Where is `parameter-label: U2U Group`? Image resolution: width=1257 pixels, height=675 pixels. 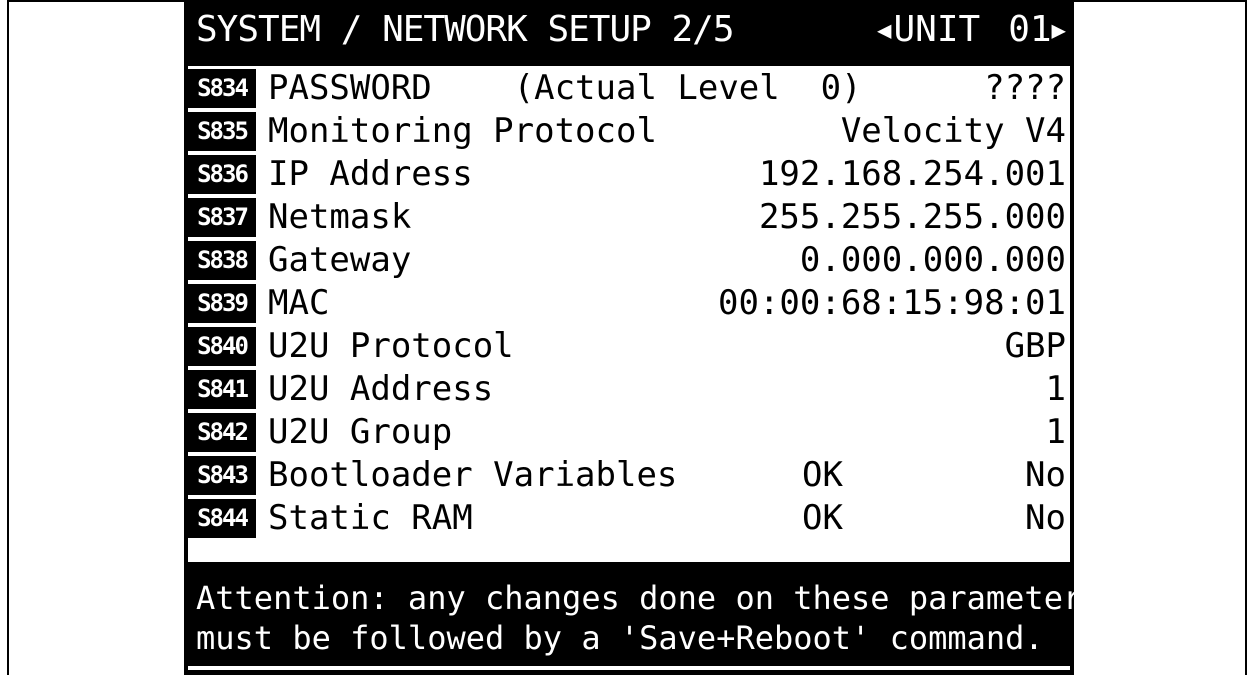
parameter-label: U2U Group is located at coordinates (360, 432).